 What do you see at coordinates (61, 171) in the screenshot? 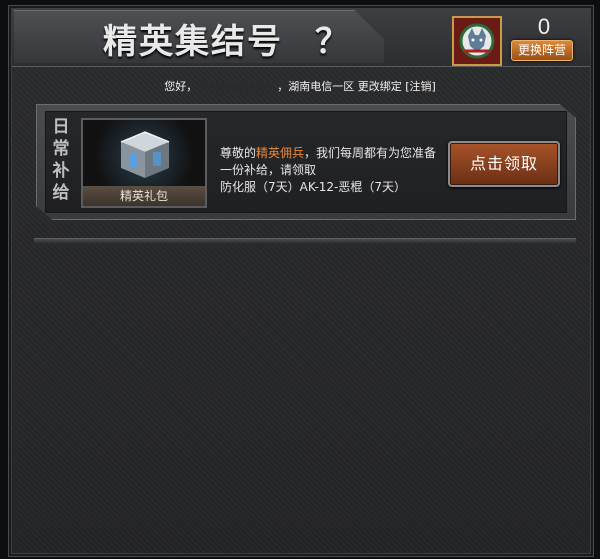
I see `side-label-char: 补` at bounding box center [61, 171].